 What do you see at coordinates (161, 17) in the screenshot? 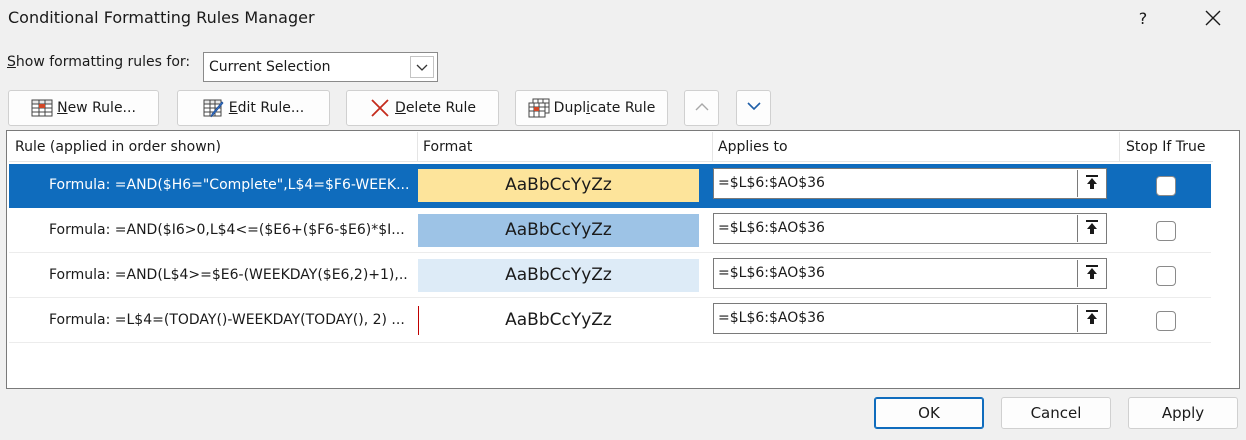
I see `window-title: Conditional Formatting Rules Manager` at bounding box center [161, 17].